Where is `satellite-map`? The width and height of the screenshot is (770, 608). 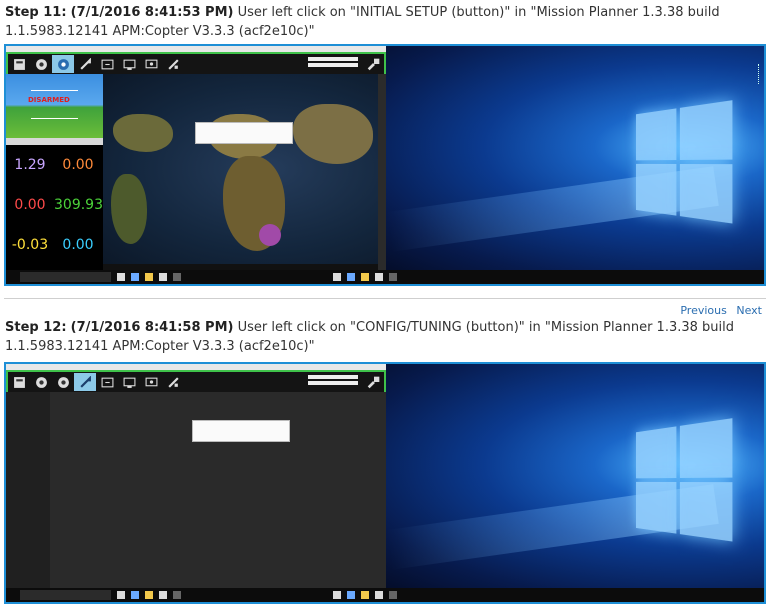
satellite-map is located at coordinates (240, 169).